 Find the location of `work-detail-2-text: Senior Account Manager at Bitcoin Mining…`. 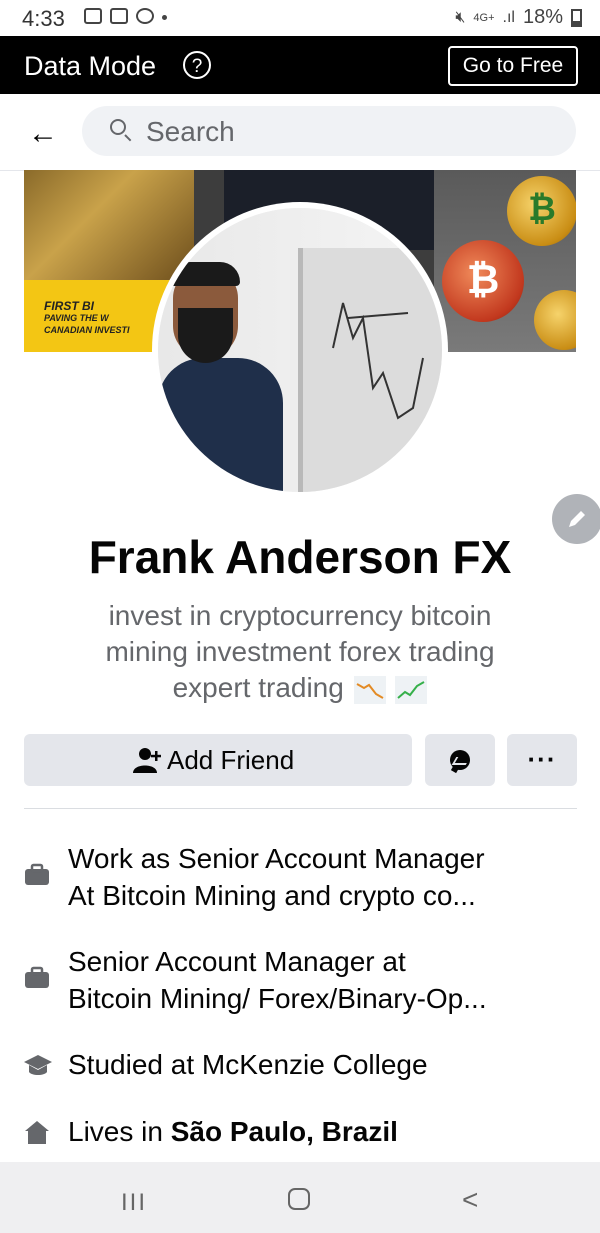

work-detail-2-text: Senior Account Manager at Bitcoin Mining… is located at coordinates (277, 980).